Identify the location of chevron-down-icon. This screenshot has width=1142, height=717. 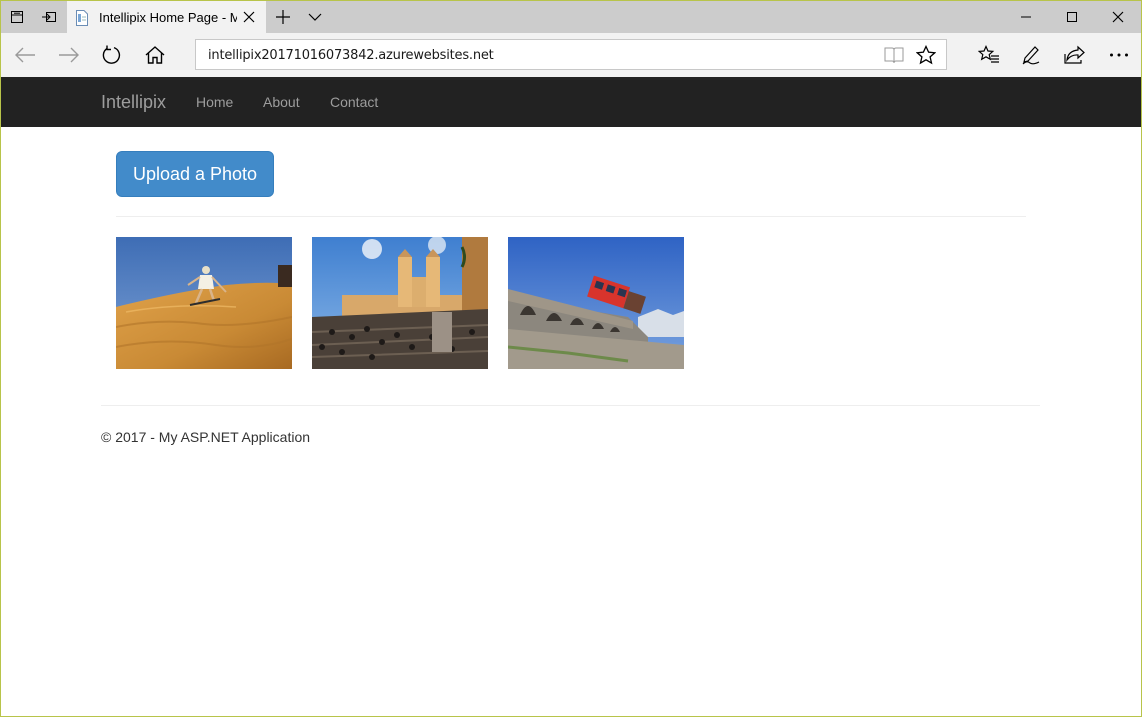
(315, 17).